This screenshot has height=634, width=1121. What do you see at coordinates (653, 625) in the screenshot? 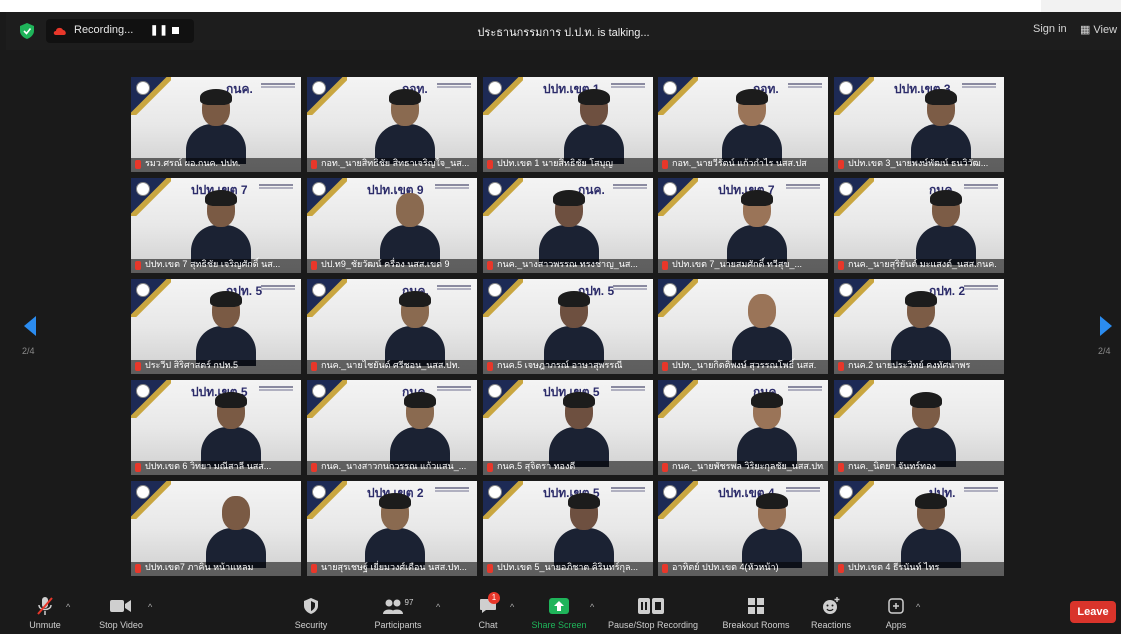
I see `pause-recording-label: Pause/Stop Recording` at bounding box center [653, 625].